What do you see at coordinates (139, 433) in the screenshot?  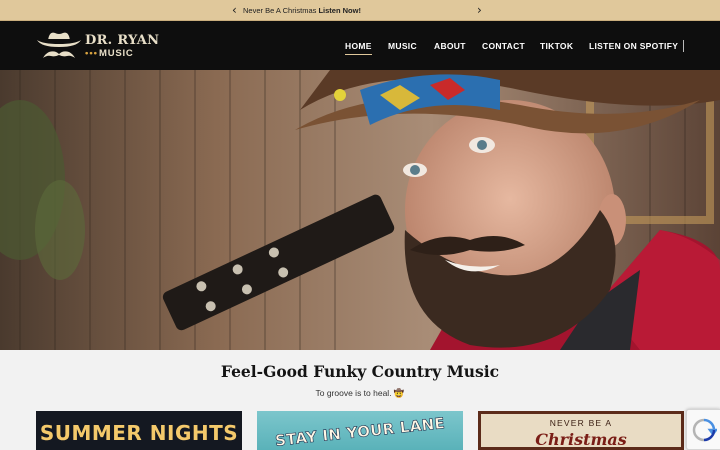 I see `album-title: SUMMER NIGHTS` at bounding box center [139, 433].